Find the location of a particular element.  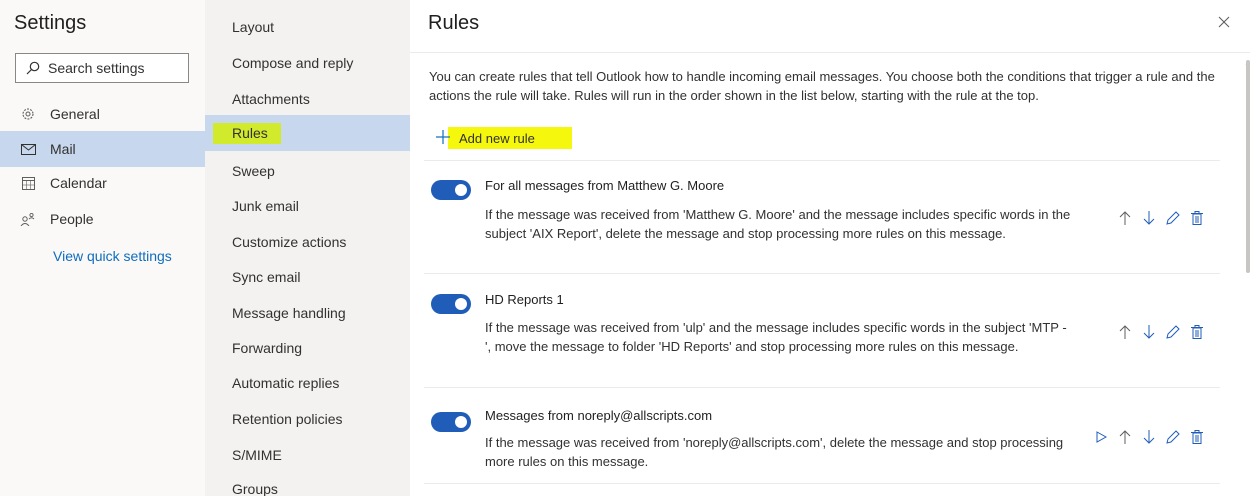

menu-item-message-handling: Message handling is located at coordinates (307, 313).